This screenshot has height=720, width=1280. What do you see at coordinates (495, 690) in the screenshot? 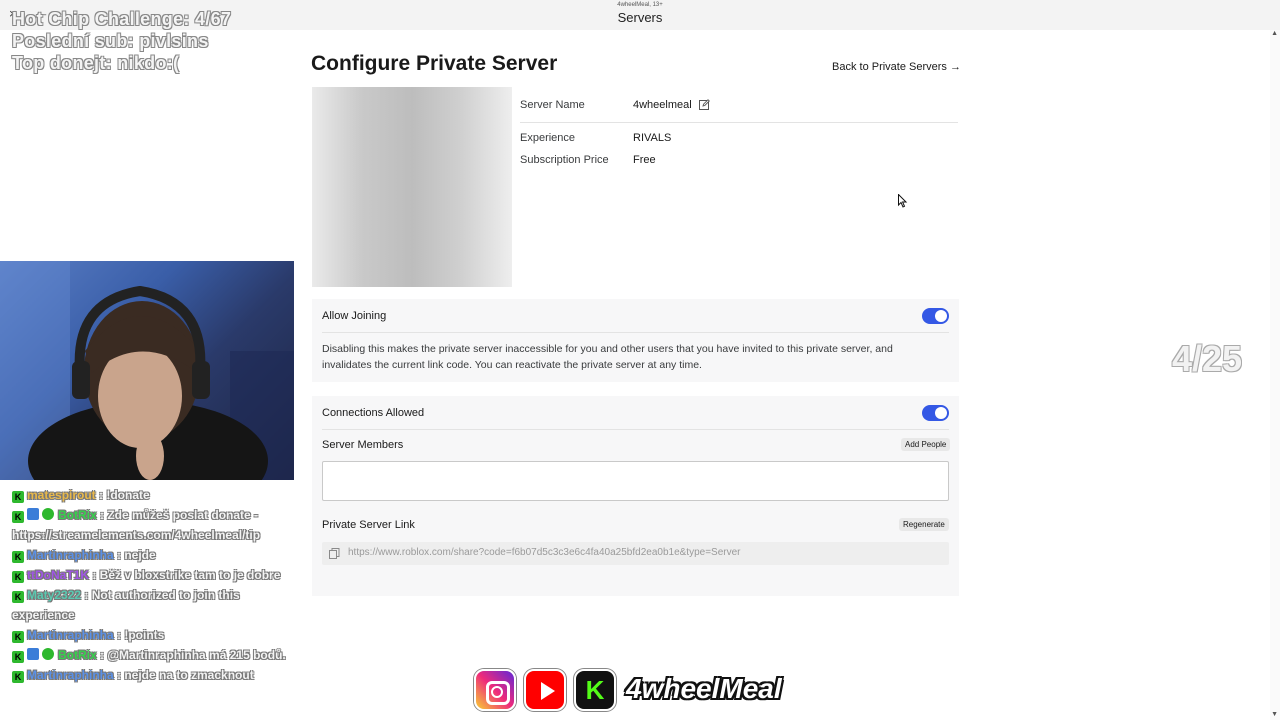
I see `instagram-icon` at bounding box center [495, 690].